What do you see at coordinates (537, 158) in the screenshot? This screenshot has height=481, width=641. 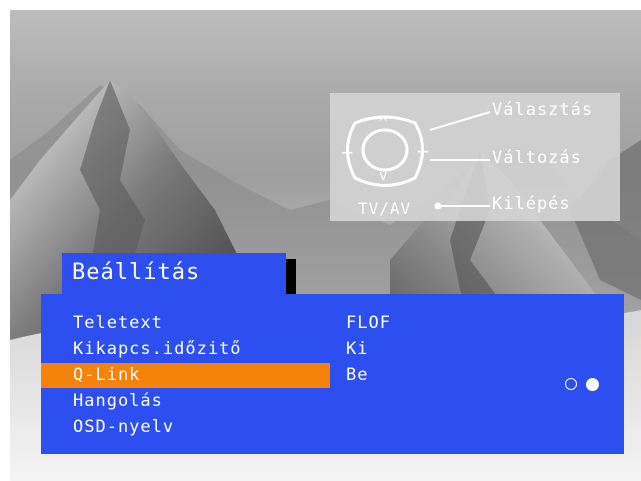 I see `help-change-label: Változás` at bounding box center [537, 158].